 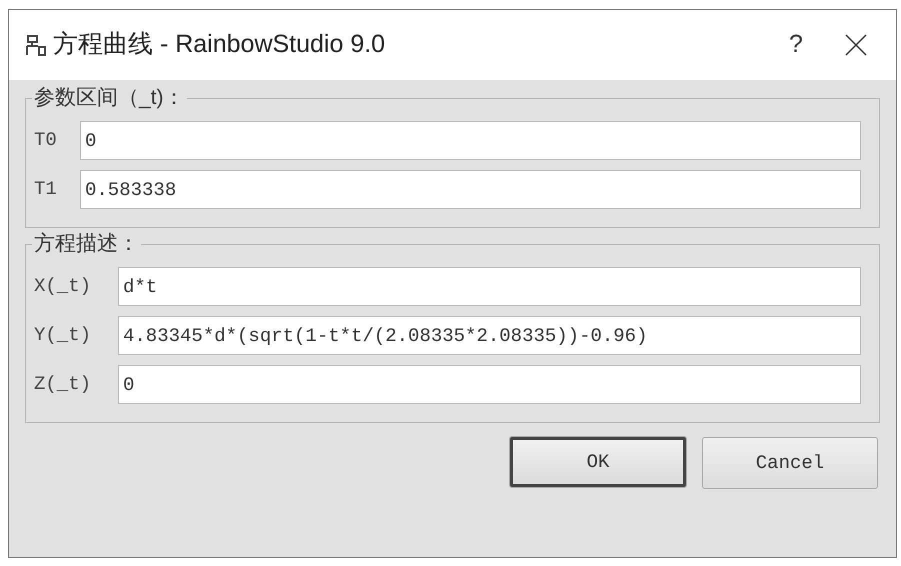 I want to click on network-icon, so click(x=36, y=45).